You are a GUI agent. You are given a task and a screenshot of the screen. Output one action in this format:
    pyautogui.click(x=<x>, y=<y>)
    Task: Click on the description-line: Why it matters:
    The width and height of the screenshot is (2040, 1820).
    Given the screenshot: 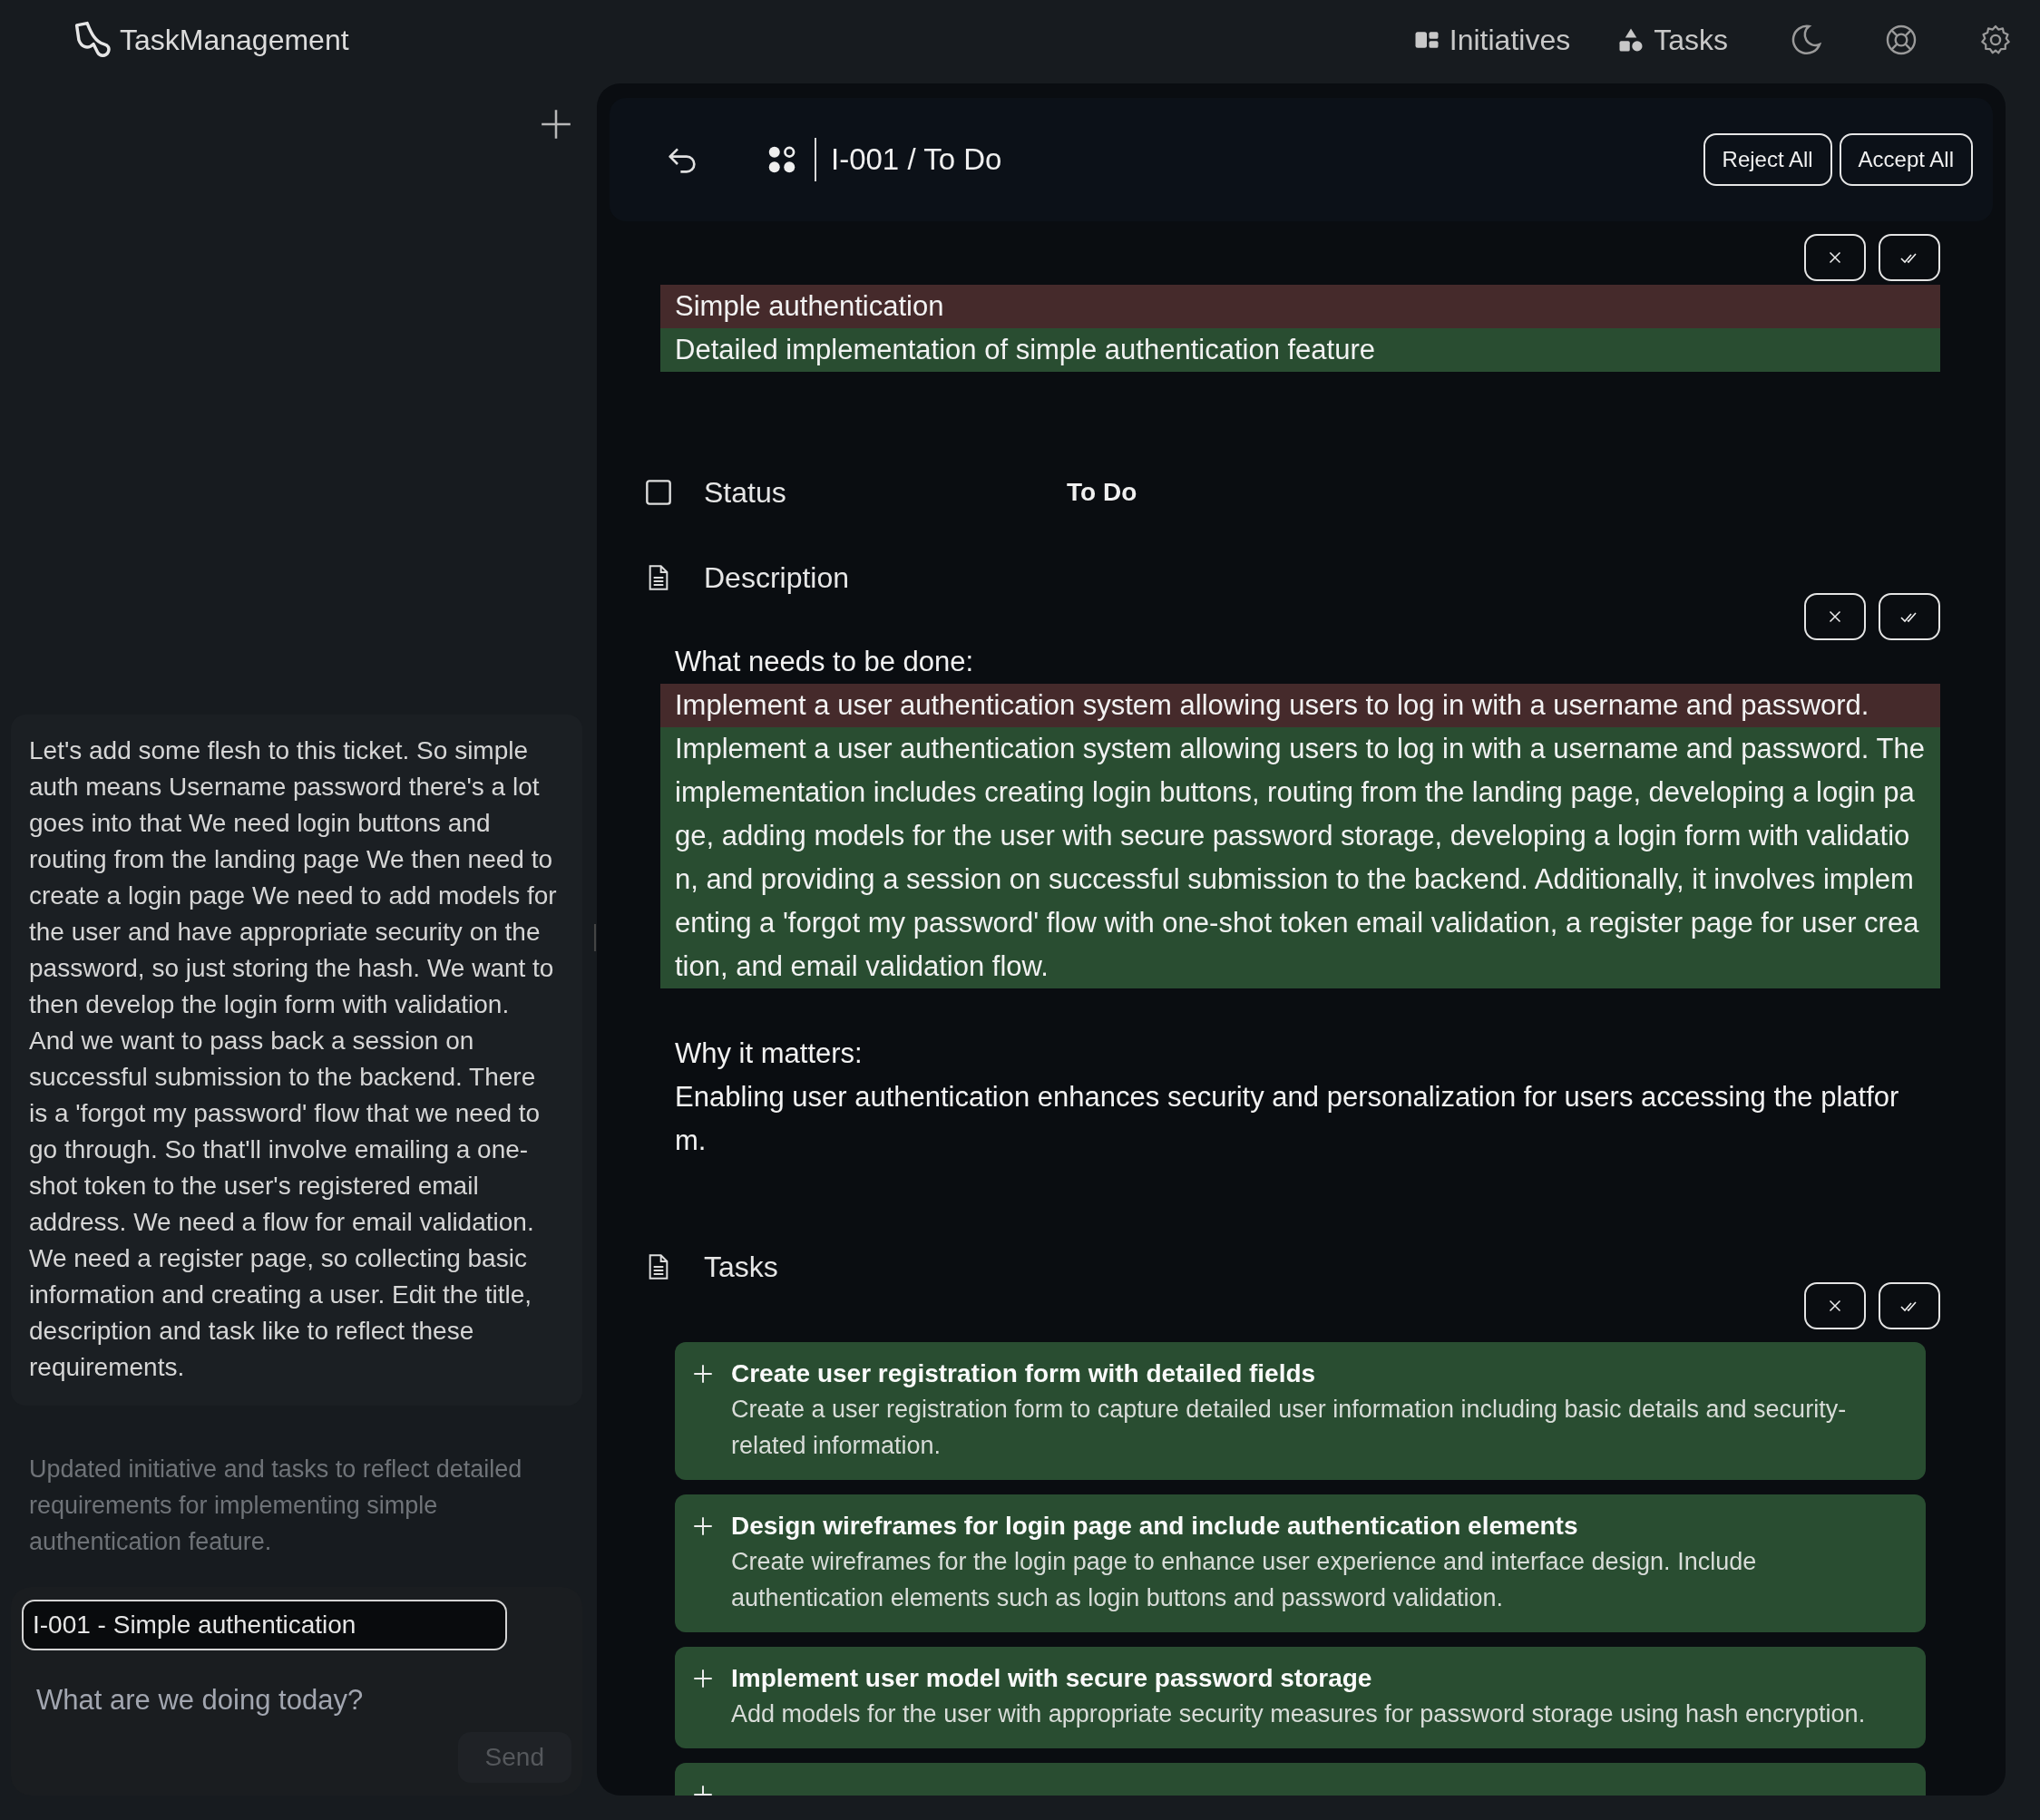 What is the action you would take?
    pyautogui.click(x=769, y=1054)
    